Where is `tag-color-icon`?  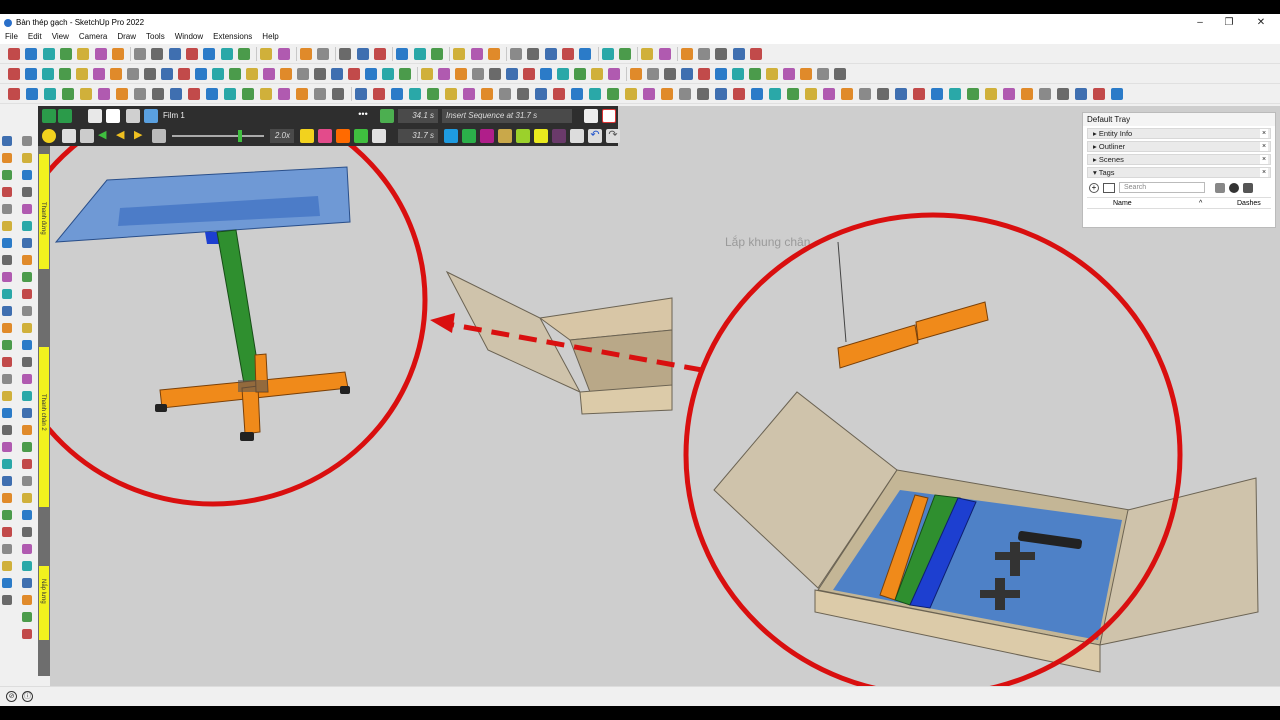
tag-color-icon is located at coordinates (1234, 188).